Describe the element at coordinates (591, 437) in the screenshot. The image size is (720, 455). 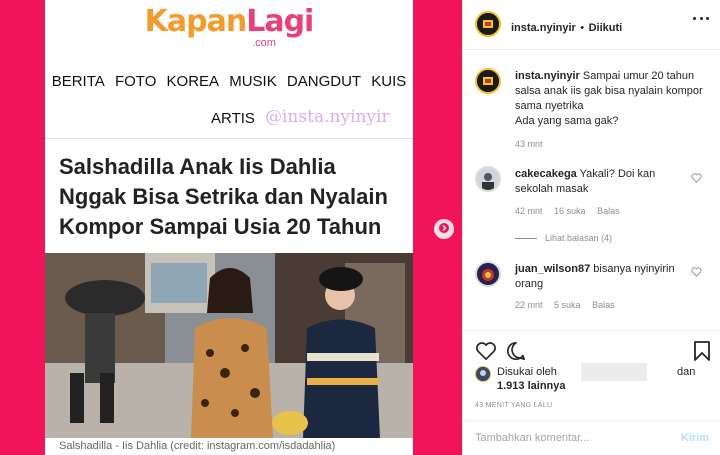
I see `add-comment-bar: Tambahkan komentar... Kirim` at that location.